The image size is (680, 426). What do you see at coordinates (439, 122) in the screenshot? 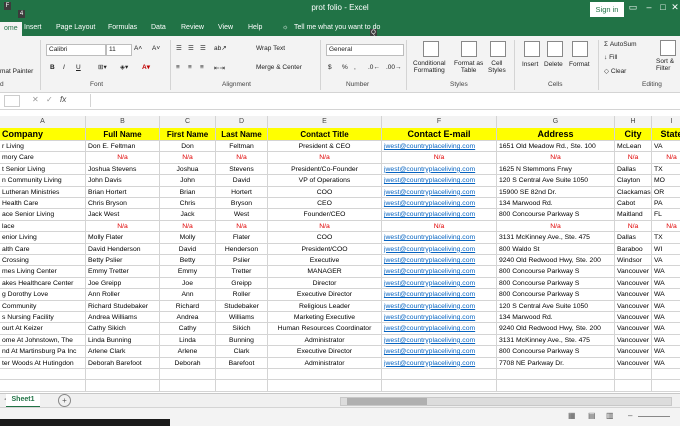
I see `column-header-f: F` at bounding box center [439, 122].